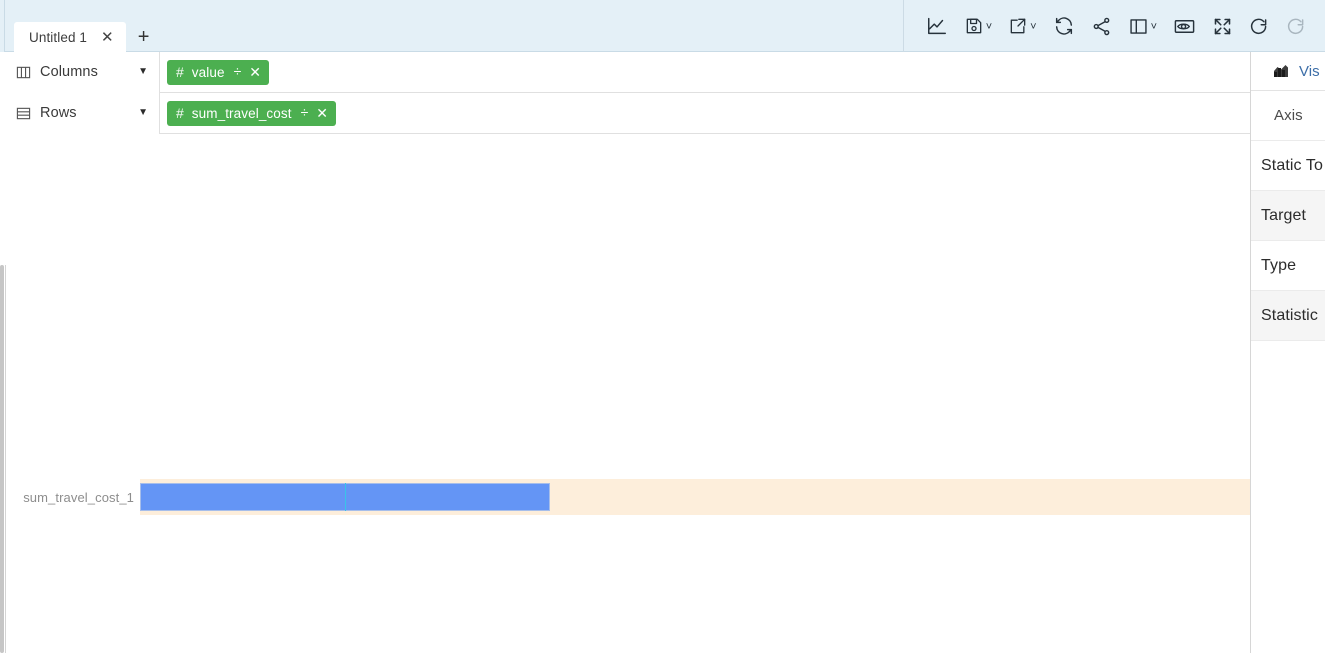 This screenshot has height=653, width=1325. What do you see at coordinates (1284, 215) in the screenshot?
I see `panel-item-label: Target` at bounding box center [1284, 215].